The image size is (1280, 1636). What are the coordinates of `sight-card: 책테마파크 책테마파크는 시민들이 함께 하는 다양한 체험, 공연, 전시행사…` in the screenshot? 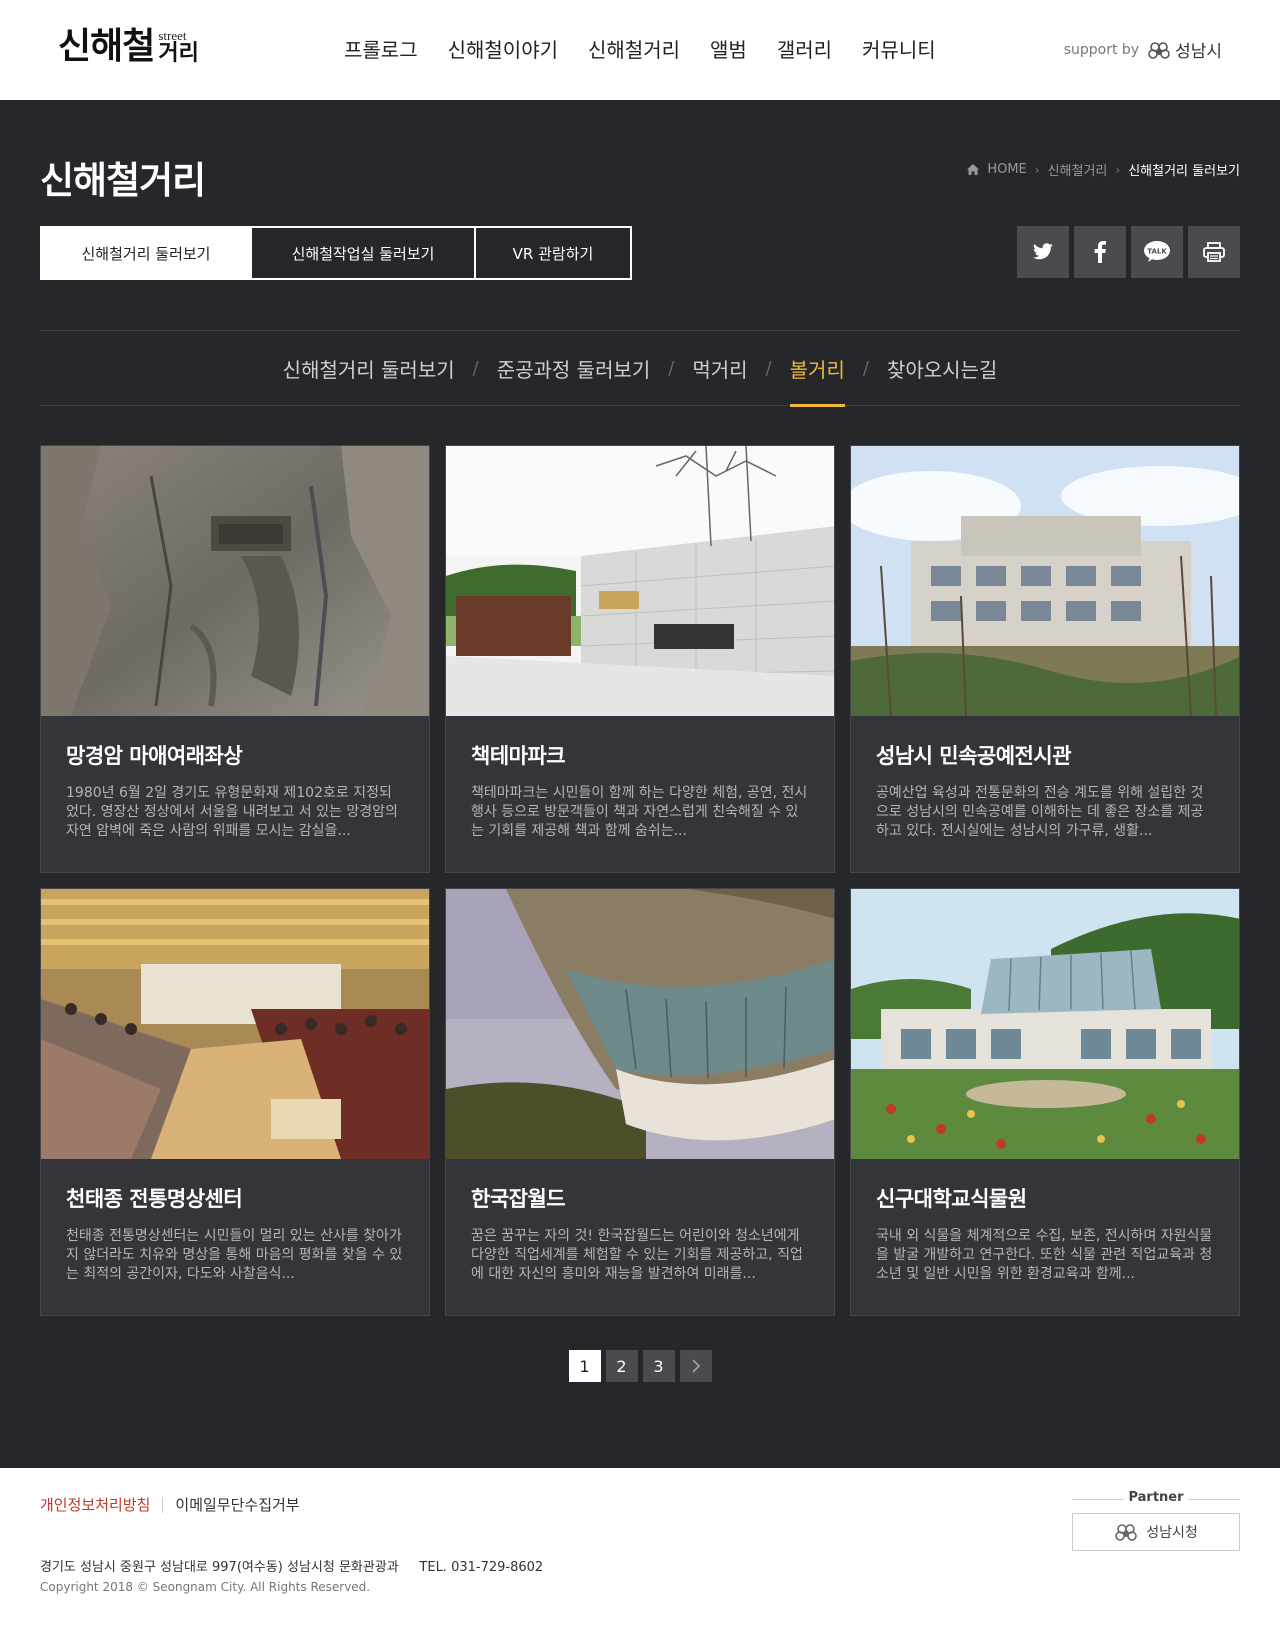 It's located at (640, 659).